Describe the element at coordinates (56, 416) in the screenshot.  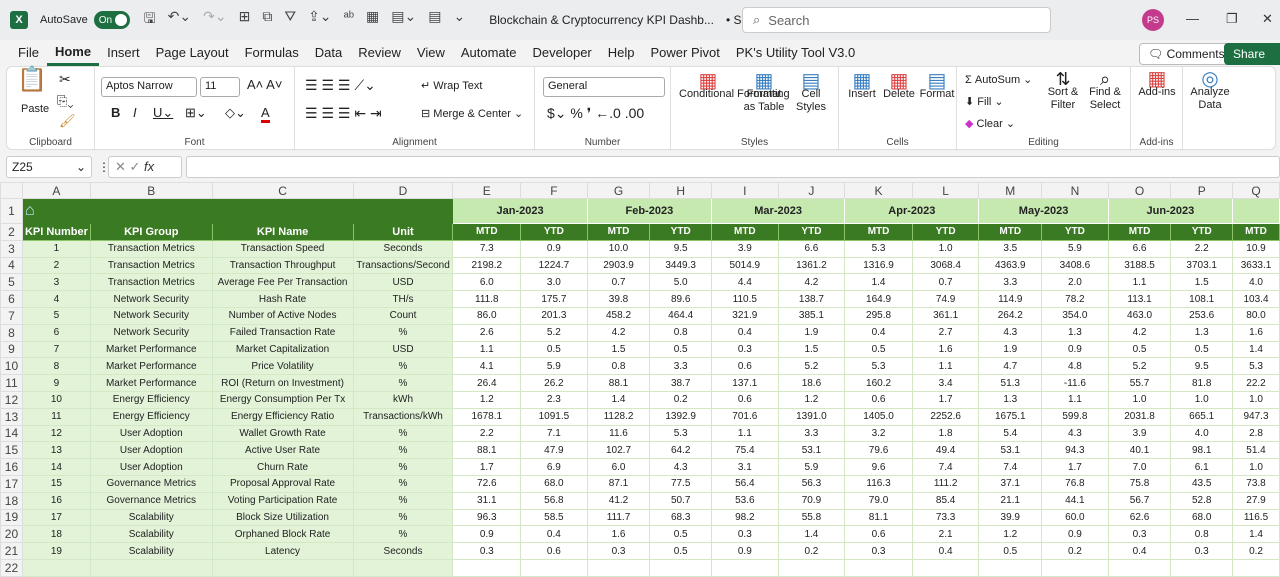
I see `cell: 11` at that location.